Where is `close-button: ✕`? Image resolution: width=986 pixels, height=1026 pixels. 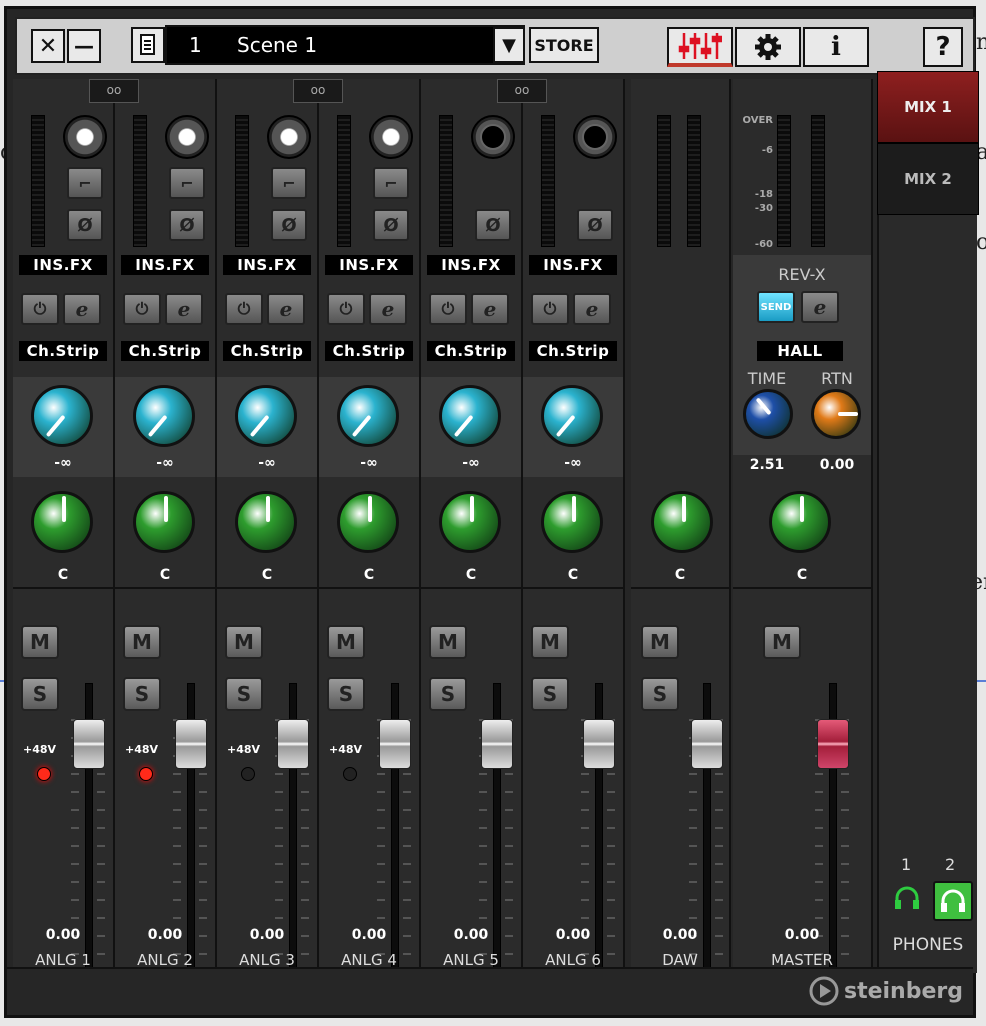 close-button: ✕ is located at coordinates (48, 46).